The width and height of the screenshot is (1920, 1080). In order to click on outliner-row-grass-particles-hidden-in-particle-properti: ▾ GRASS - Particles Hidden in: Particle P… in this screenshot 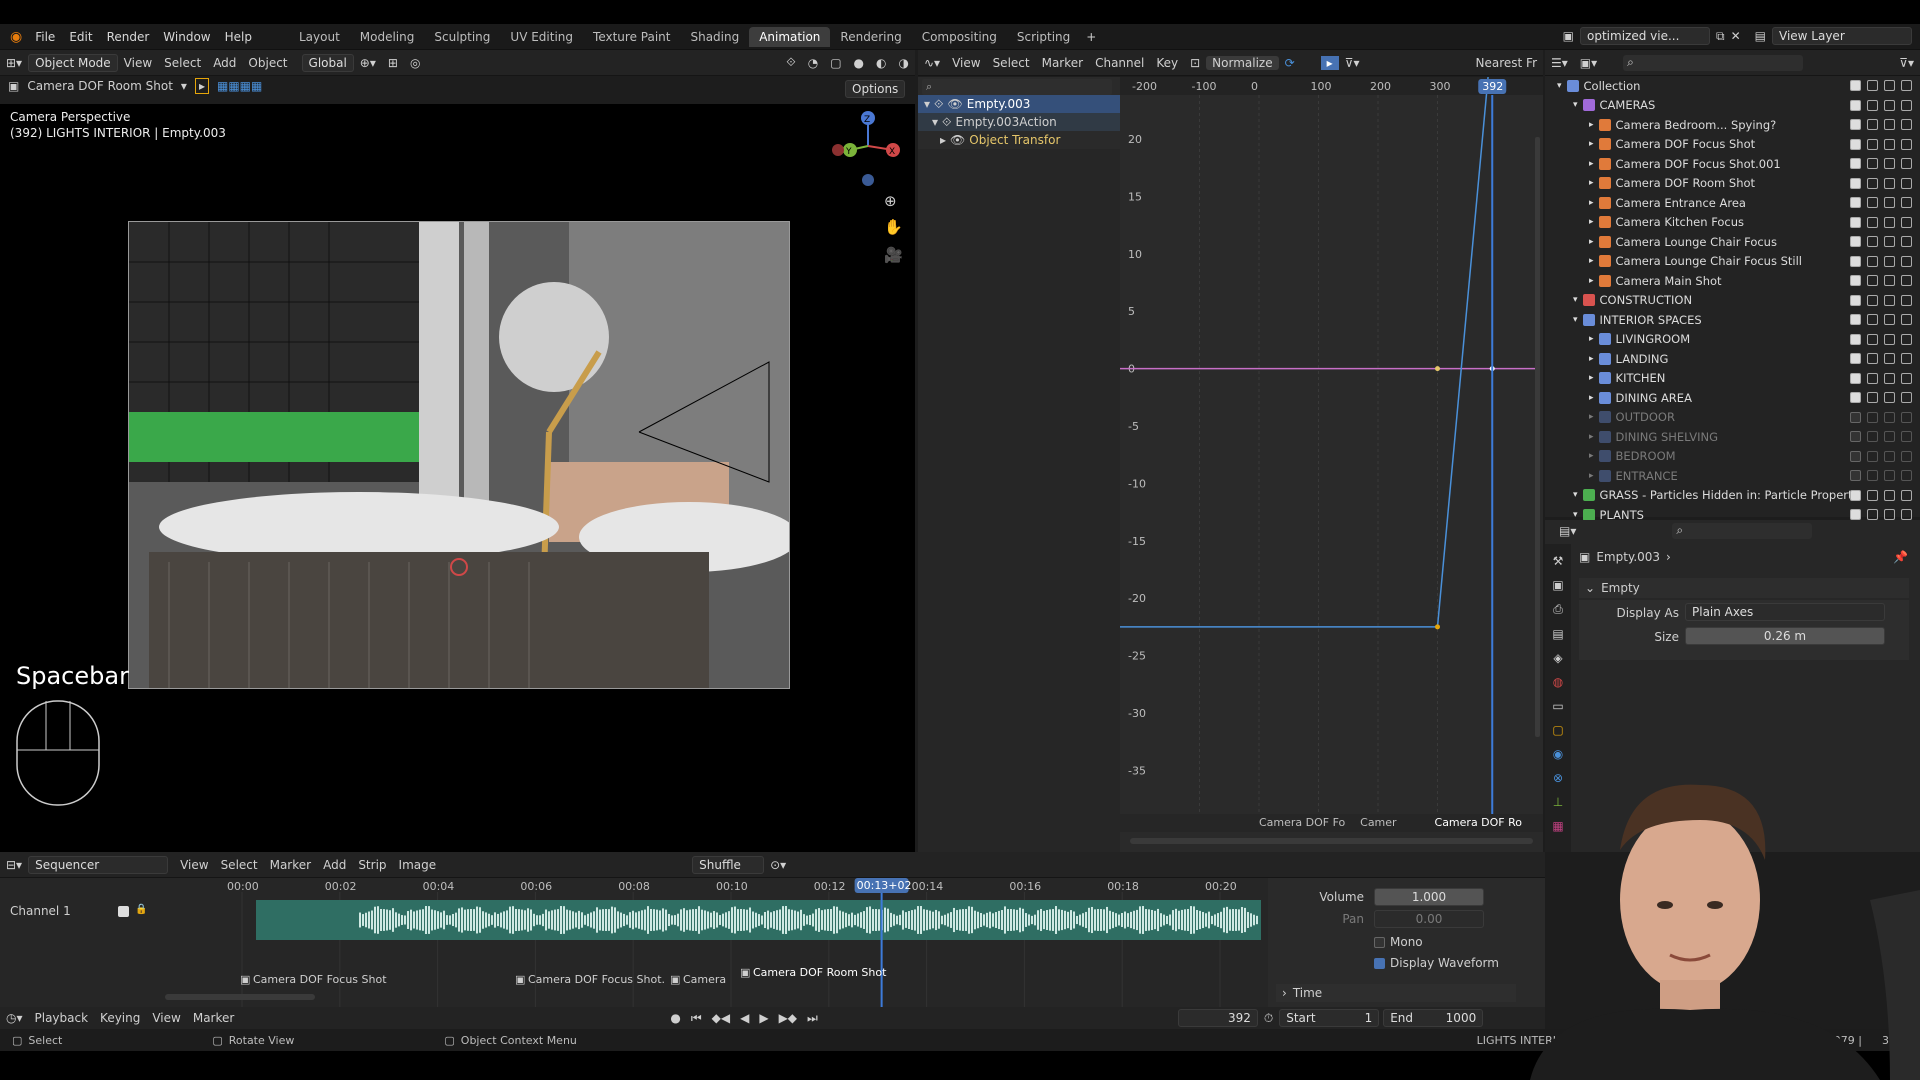, I will do `click(1732, 496)`.